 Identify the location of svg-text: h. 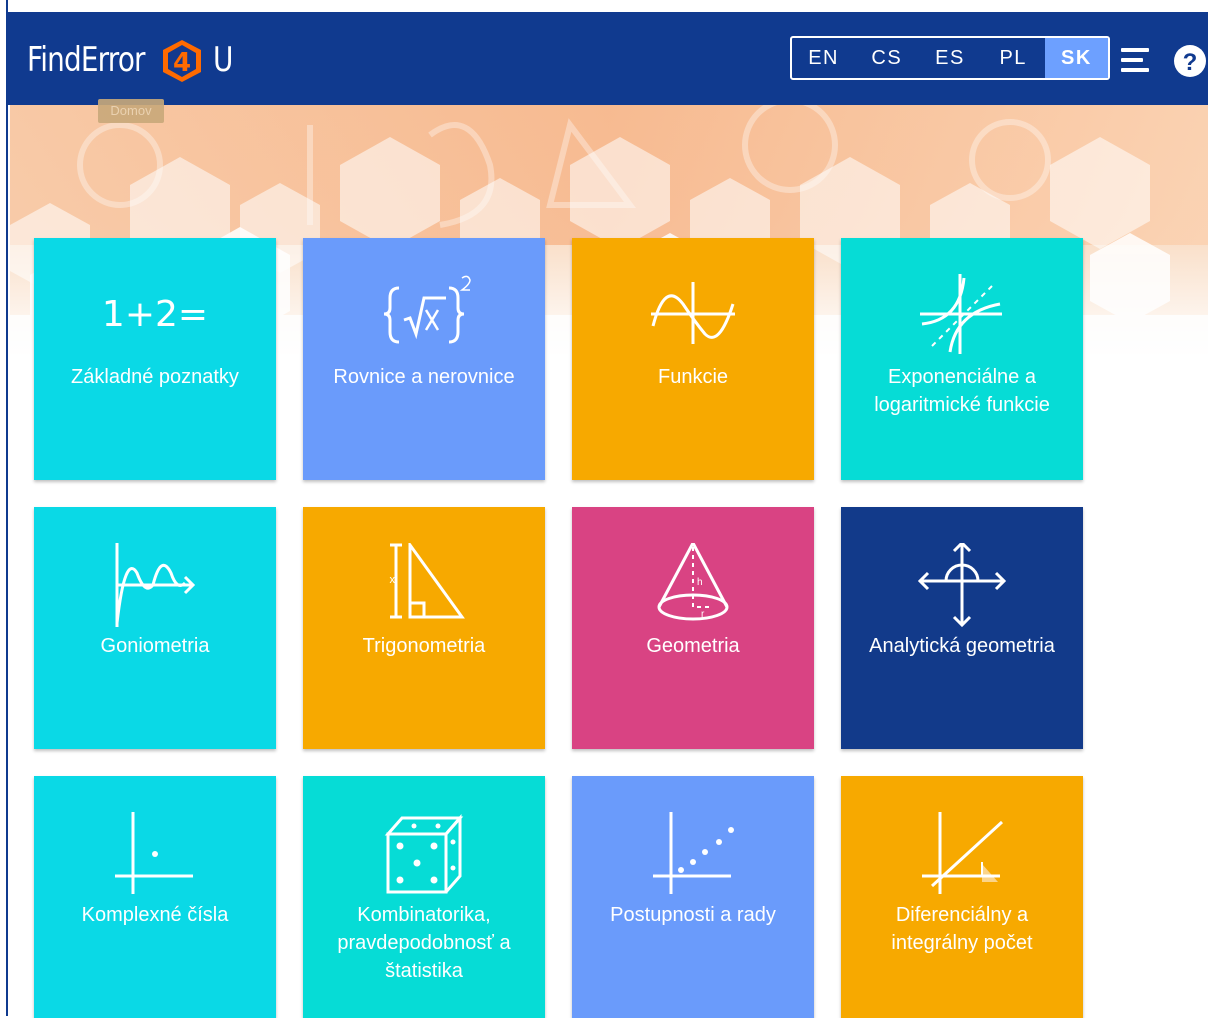
(700, 582).